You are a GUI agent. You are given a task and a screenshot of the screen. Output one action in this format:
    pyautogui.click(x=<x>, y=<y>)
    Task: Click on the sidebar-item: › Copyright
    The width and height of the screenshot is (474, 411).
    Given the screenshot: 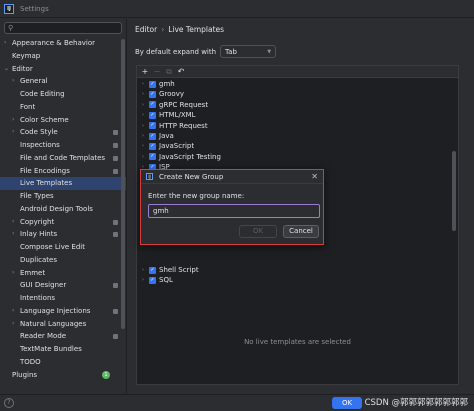 What is the action you would take?
    pyautogui.click(x=63, y=222)
    